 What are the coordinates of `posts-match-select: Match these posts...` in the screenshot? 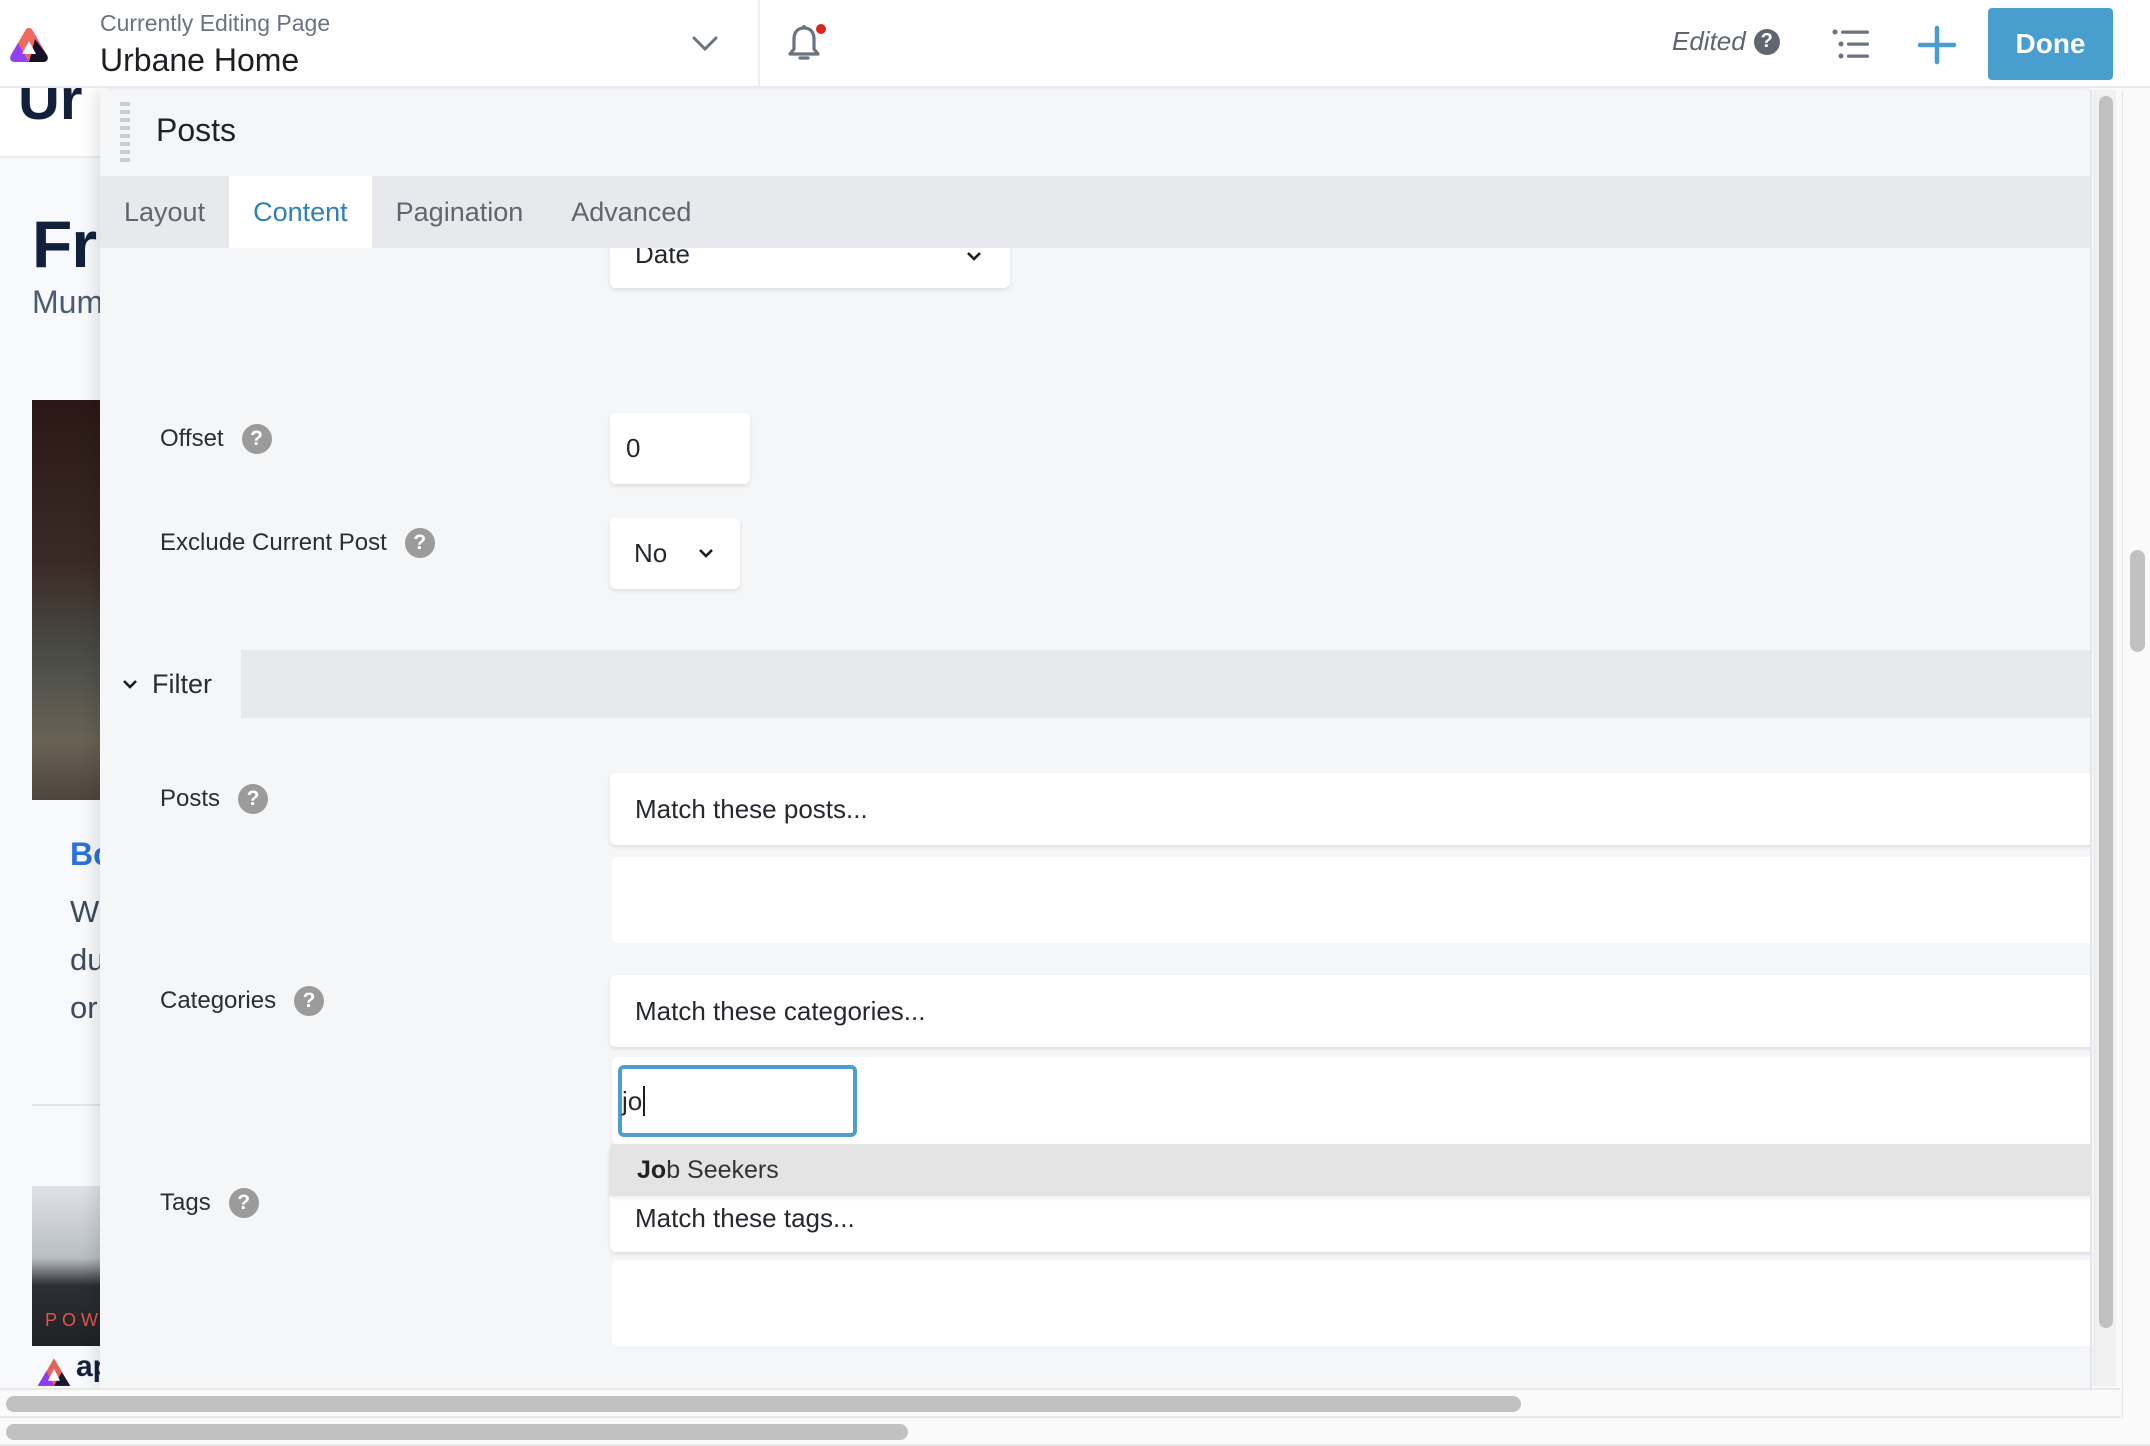 It's located at (1350, 809).